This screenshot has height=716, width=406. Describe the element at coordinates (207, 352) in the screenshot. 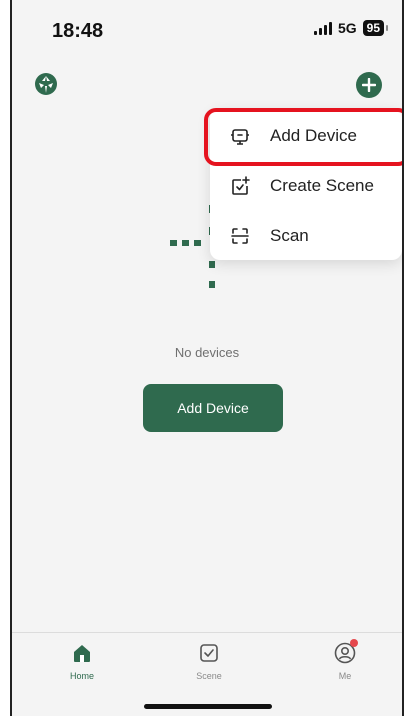

I see `empty-message: No devices` at that location.